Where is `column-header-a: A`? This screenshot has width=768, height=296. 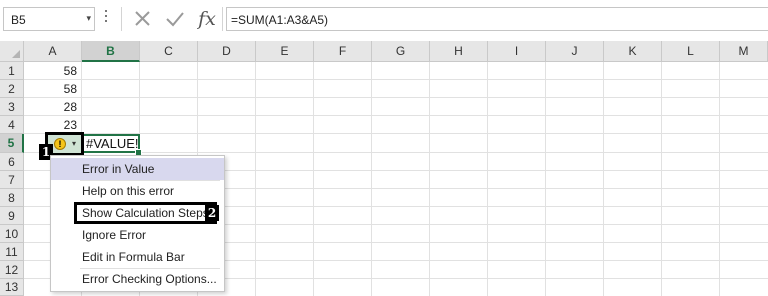
column-header-a: A is located at coordinates (53, 51).